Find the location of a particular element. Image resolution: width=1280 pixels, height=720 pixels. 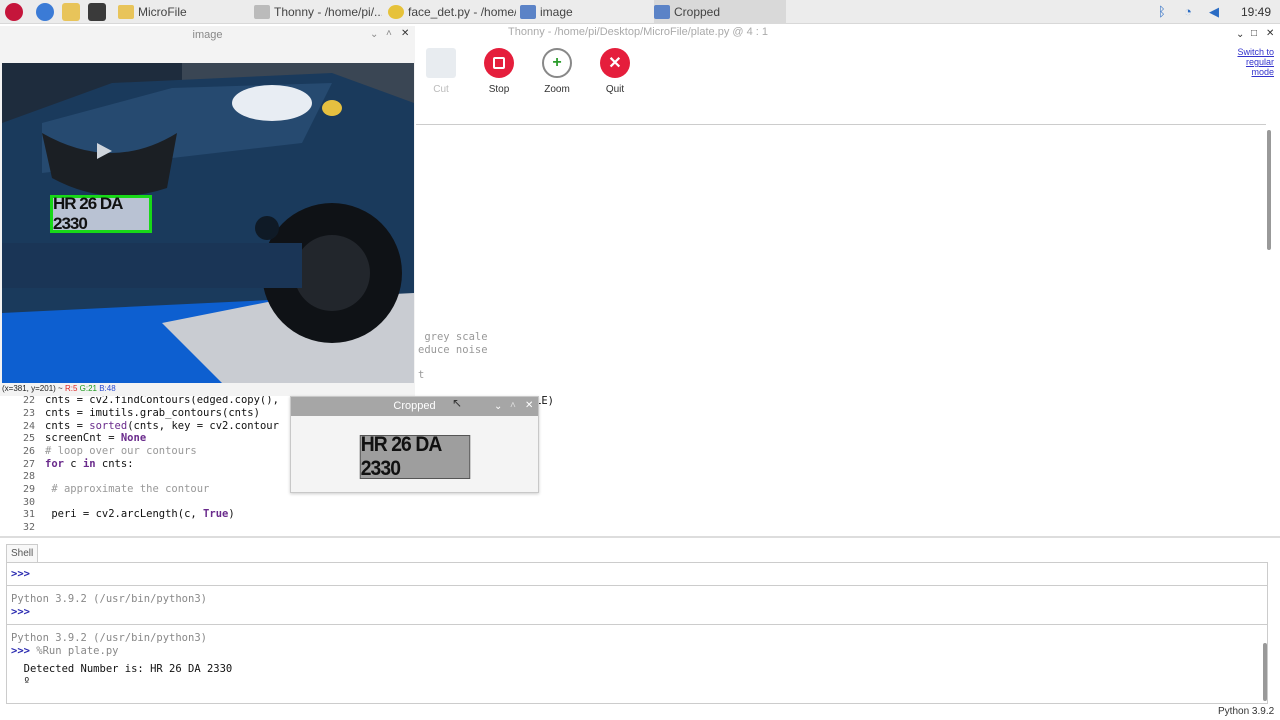

task-cropped: Cropped is located at coordinates (720, 12).